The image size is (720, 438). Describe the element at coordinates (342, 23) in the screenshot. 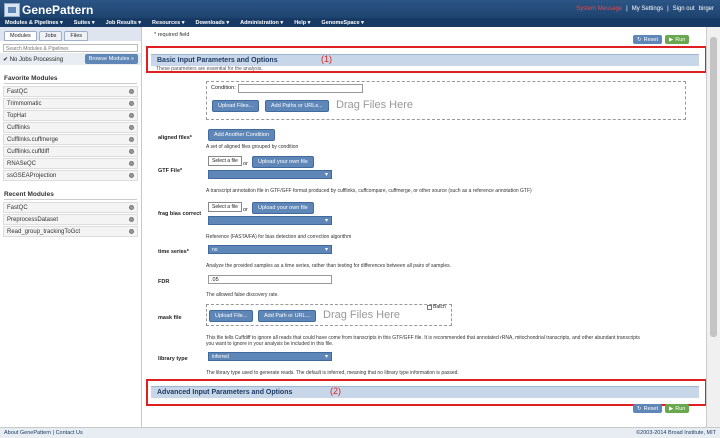

I see `menu-genomespace: GenomeSpace ▾` at that location.